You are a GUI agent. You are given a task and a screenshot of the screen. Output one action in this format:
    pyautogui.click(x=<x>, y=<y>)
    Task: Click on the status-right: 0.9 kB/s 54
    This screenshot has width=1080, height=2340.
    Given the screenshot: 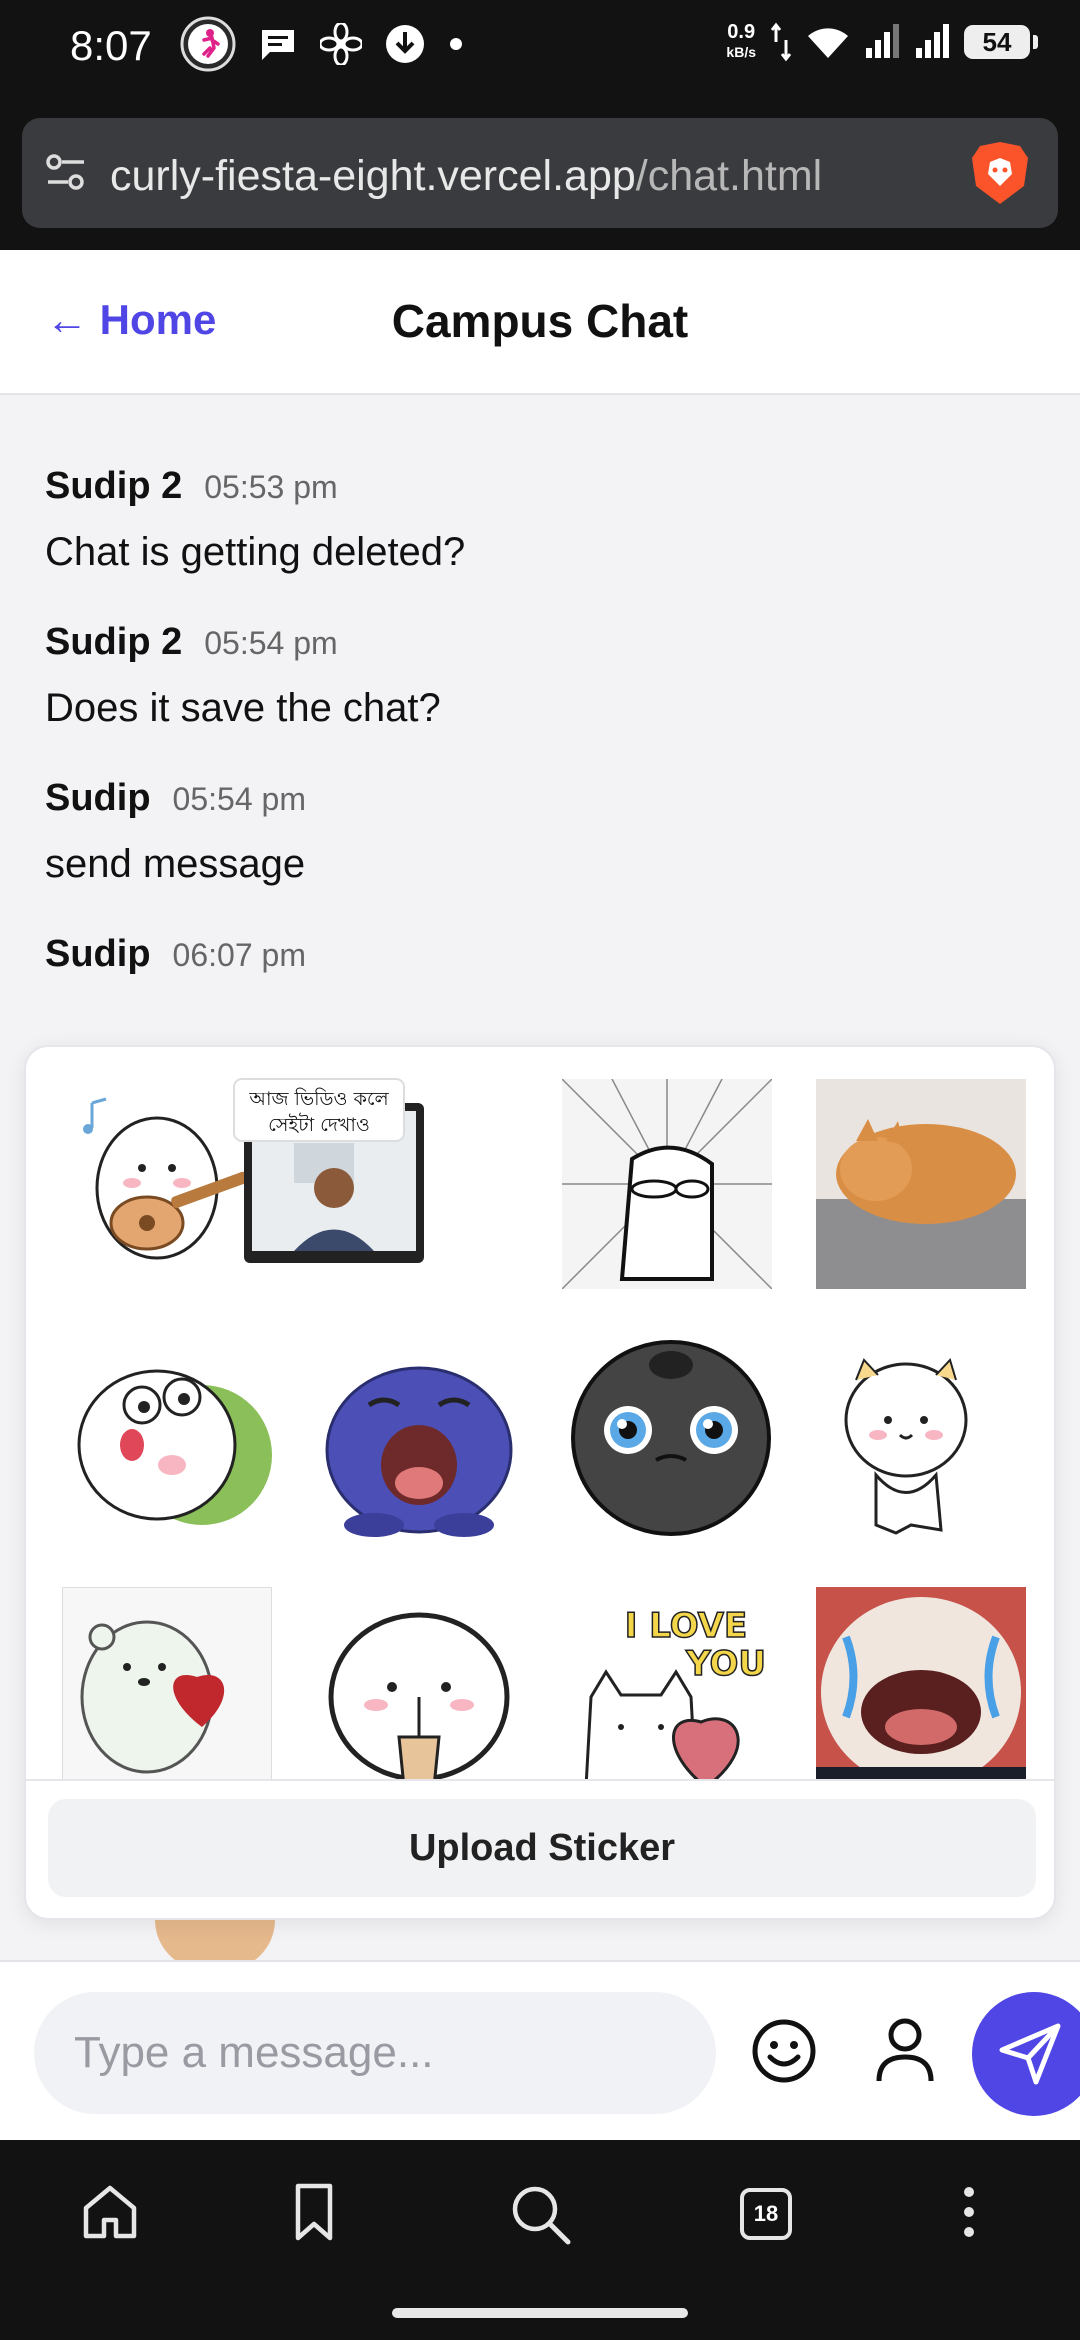 What is the action you would take?
    pyautogui.click(x=882, y=42)
    